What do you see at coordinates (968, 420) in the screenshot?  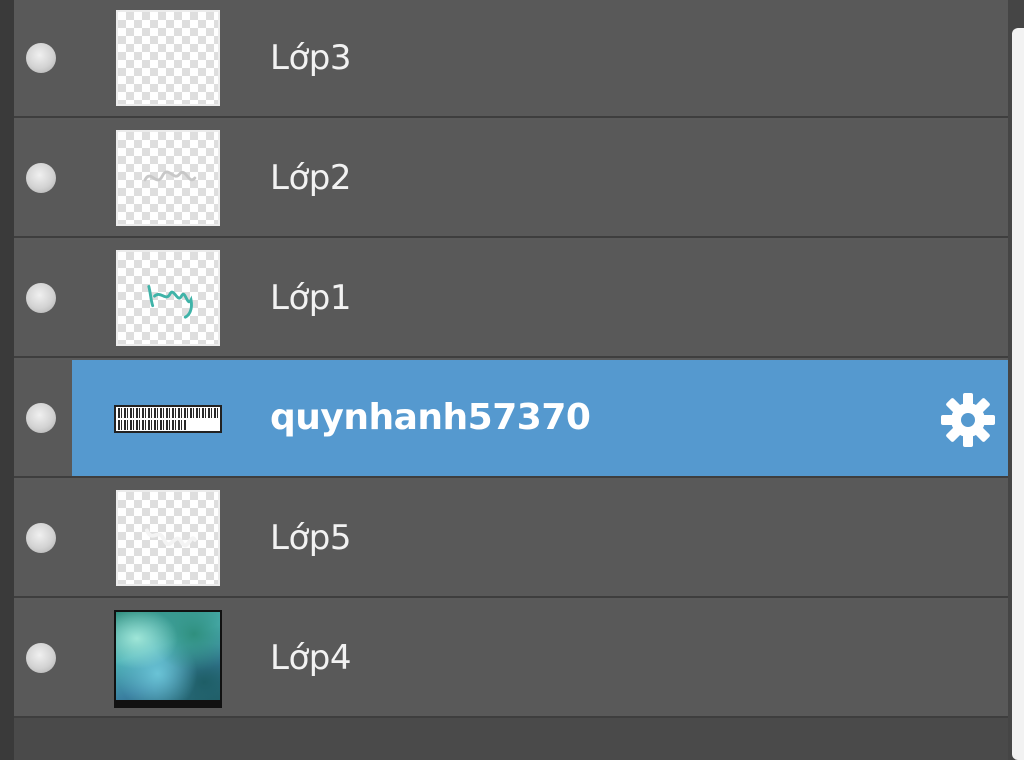 I see `gear-icon` at bounding box center [968, 420].